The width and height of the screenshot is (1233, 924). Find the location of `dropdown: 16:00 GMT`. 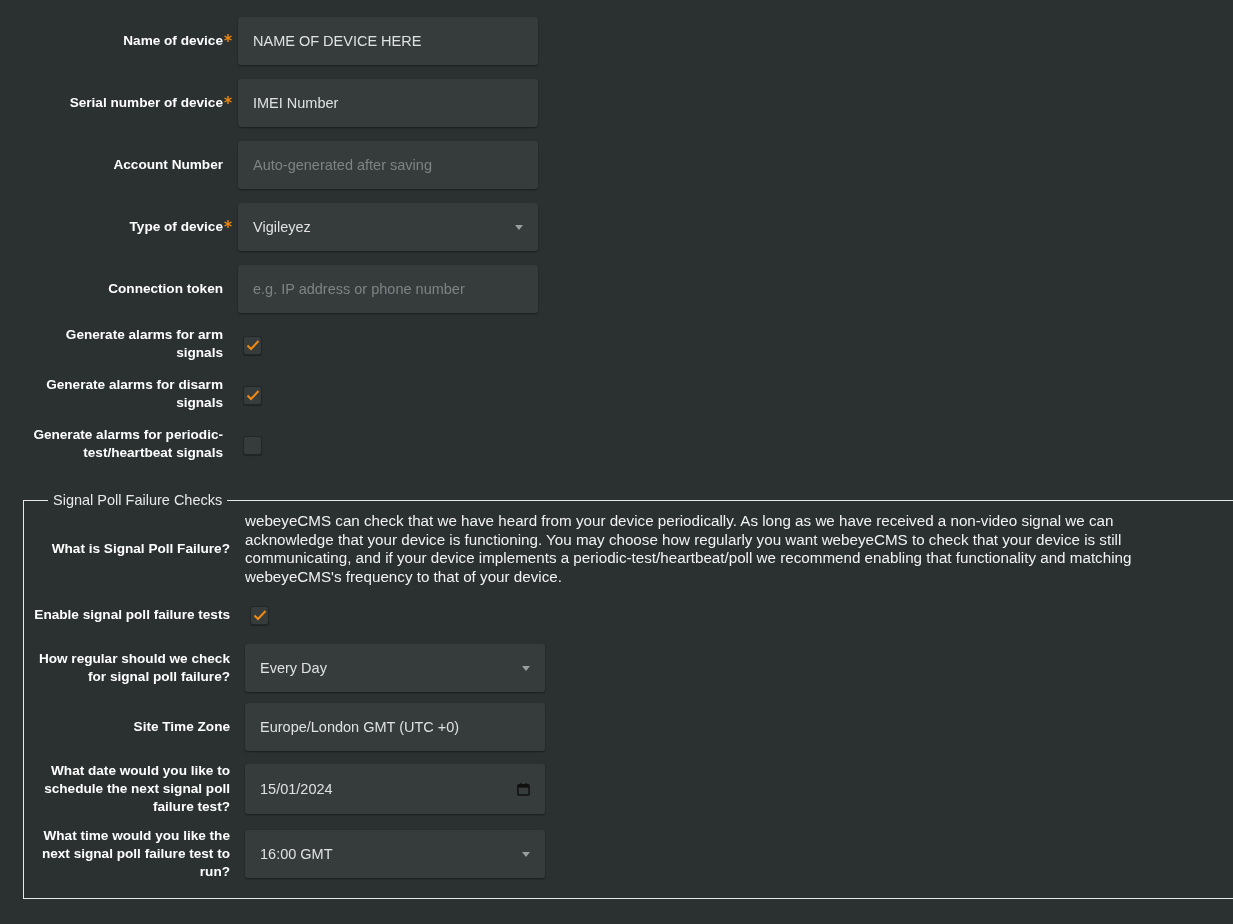

dropdown: 16:00 GMT is located at coordinates (395, 854).